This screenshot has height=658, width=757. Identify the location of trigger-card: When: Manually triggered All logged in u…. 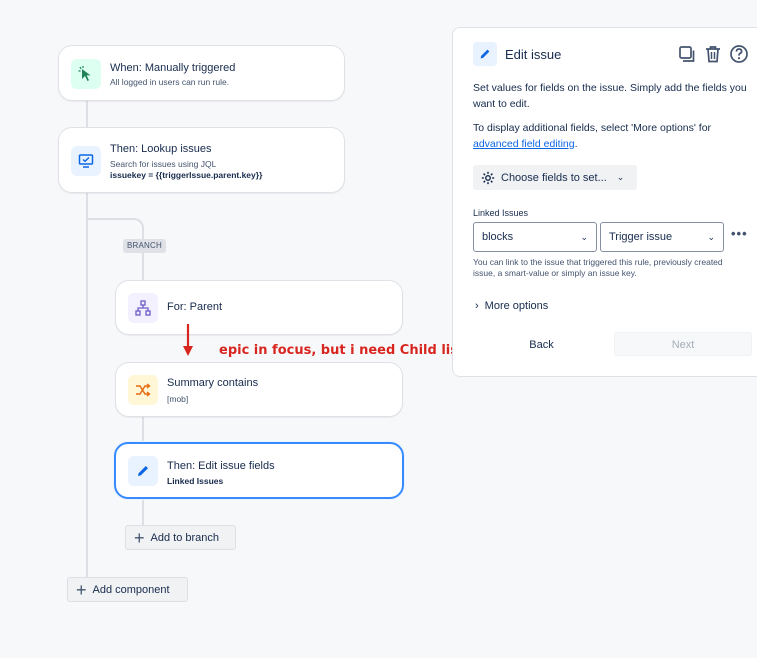
(201, 73).